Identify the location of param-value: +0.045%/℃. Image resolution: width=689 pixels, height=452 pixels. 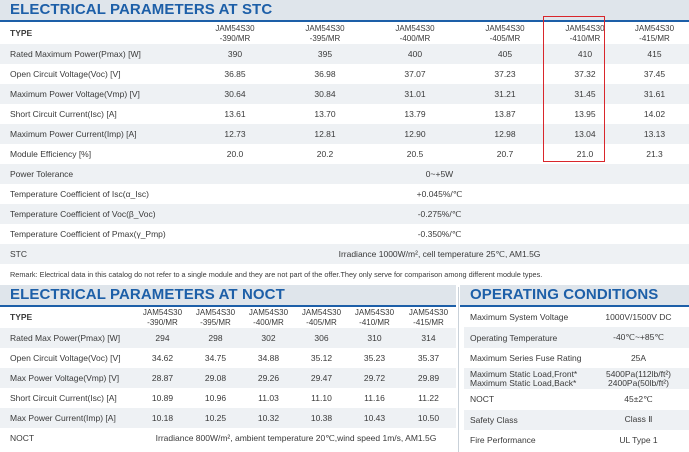
(439, 193).